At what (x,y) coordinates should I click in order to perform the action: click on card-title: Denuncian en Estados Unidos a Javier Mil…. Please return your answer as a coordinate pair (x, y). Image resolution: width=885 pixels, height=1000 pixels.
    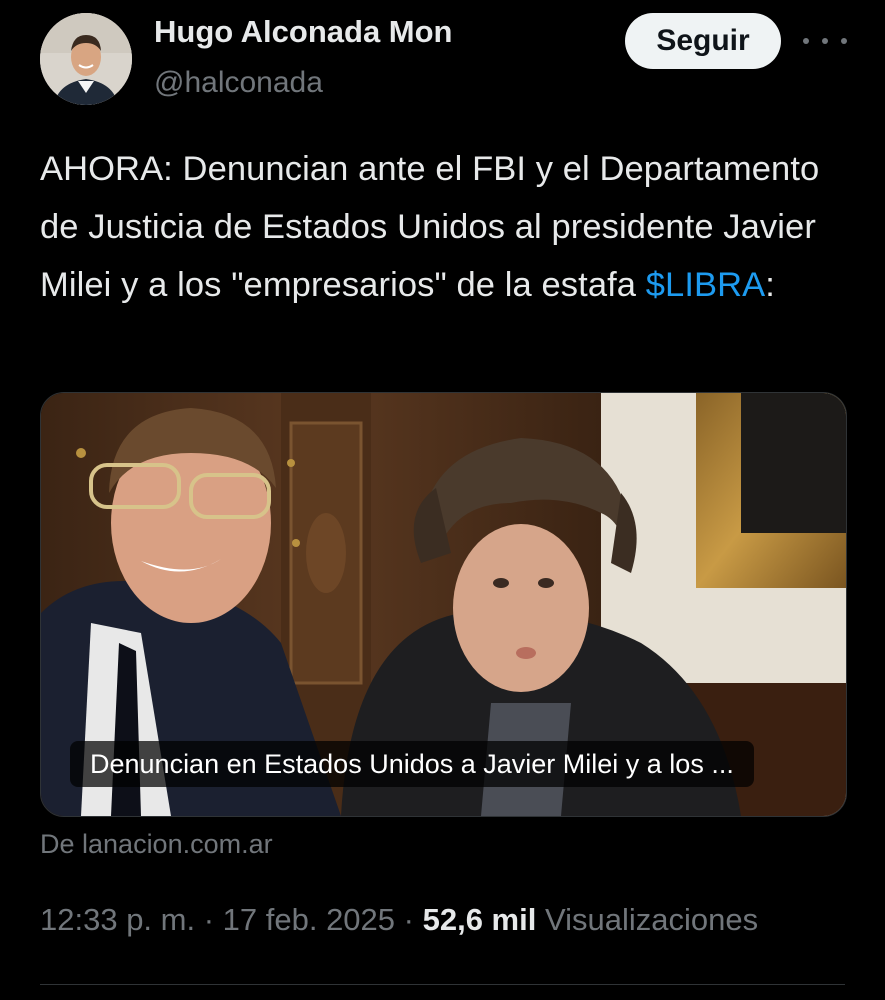
    Looking at the image, I should click on (412, 764).